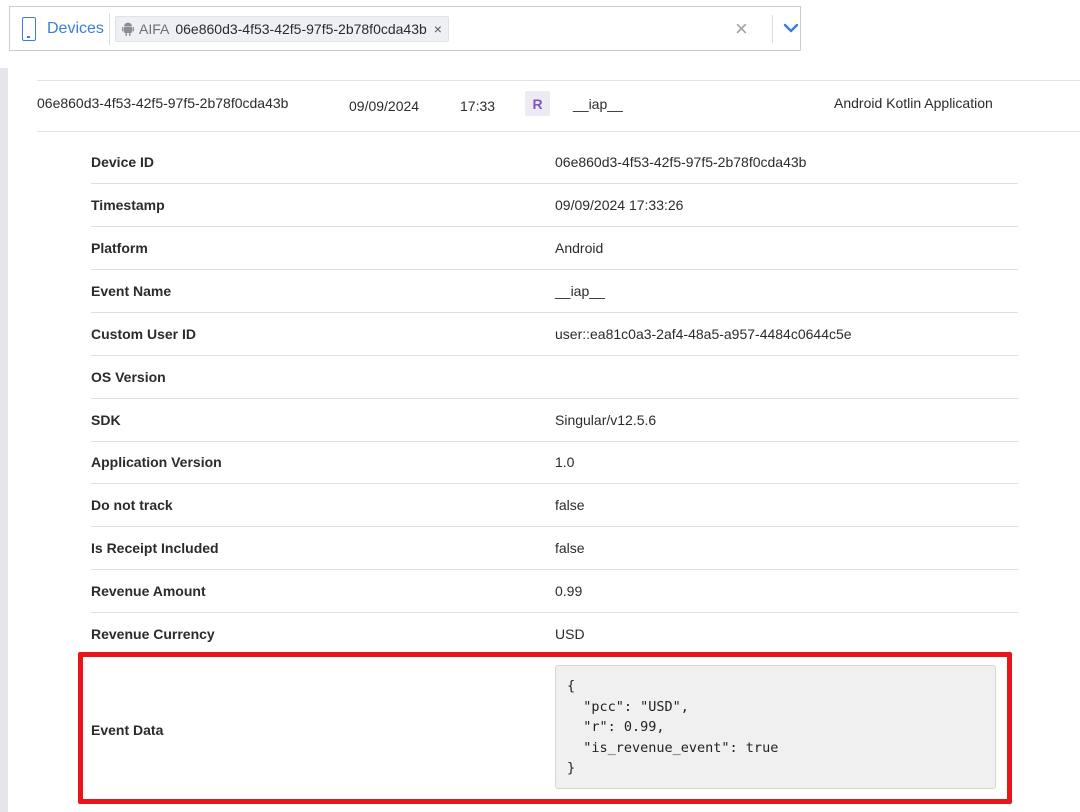  Describe the element at coordinates (554, 634) in the screenshot. I see `detail-row-revenue-currency: Revenue Currency USD` at that location.